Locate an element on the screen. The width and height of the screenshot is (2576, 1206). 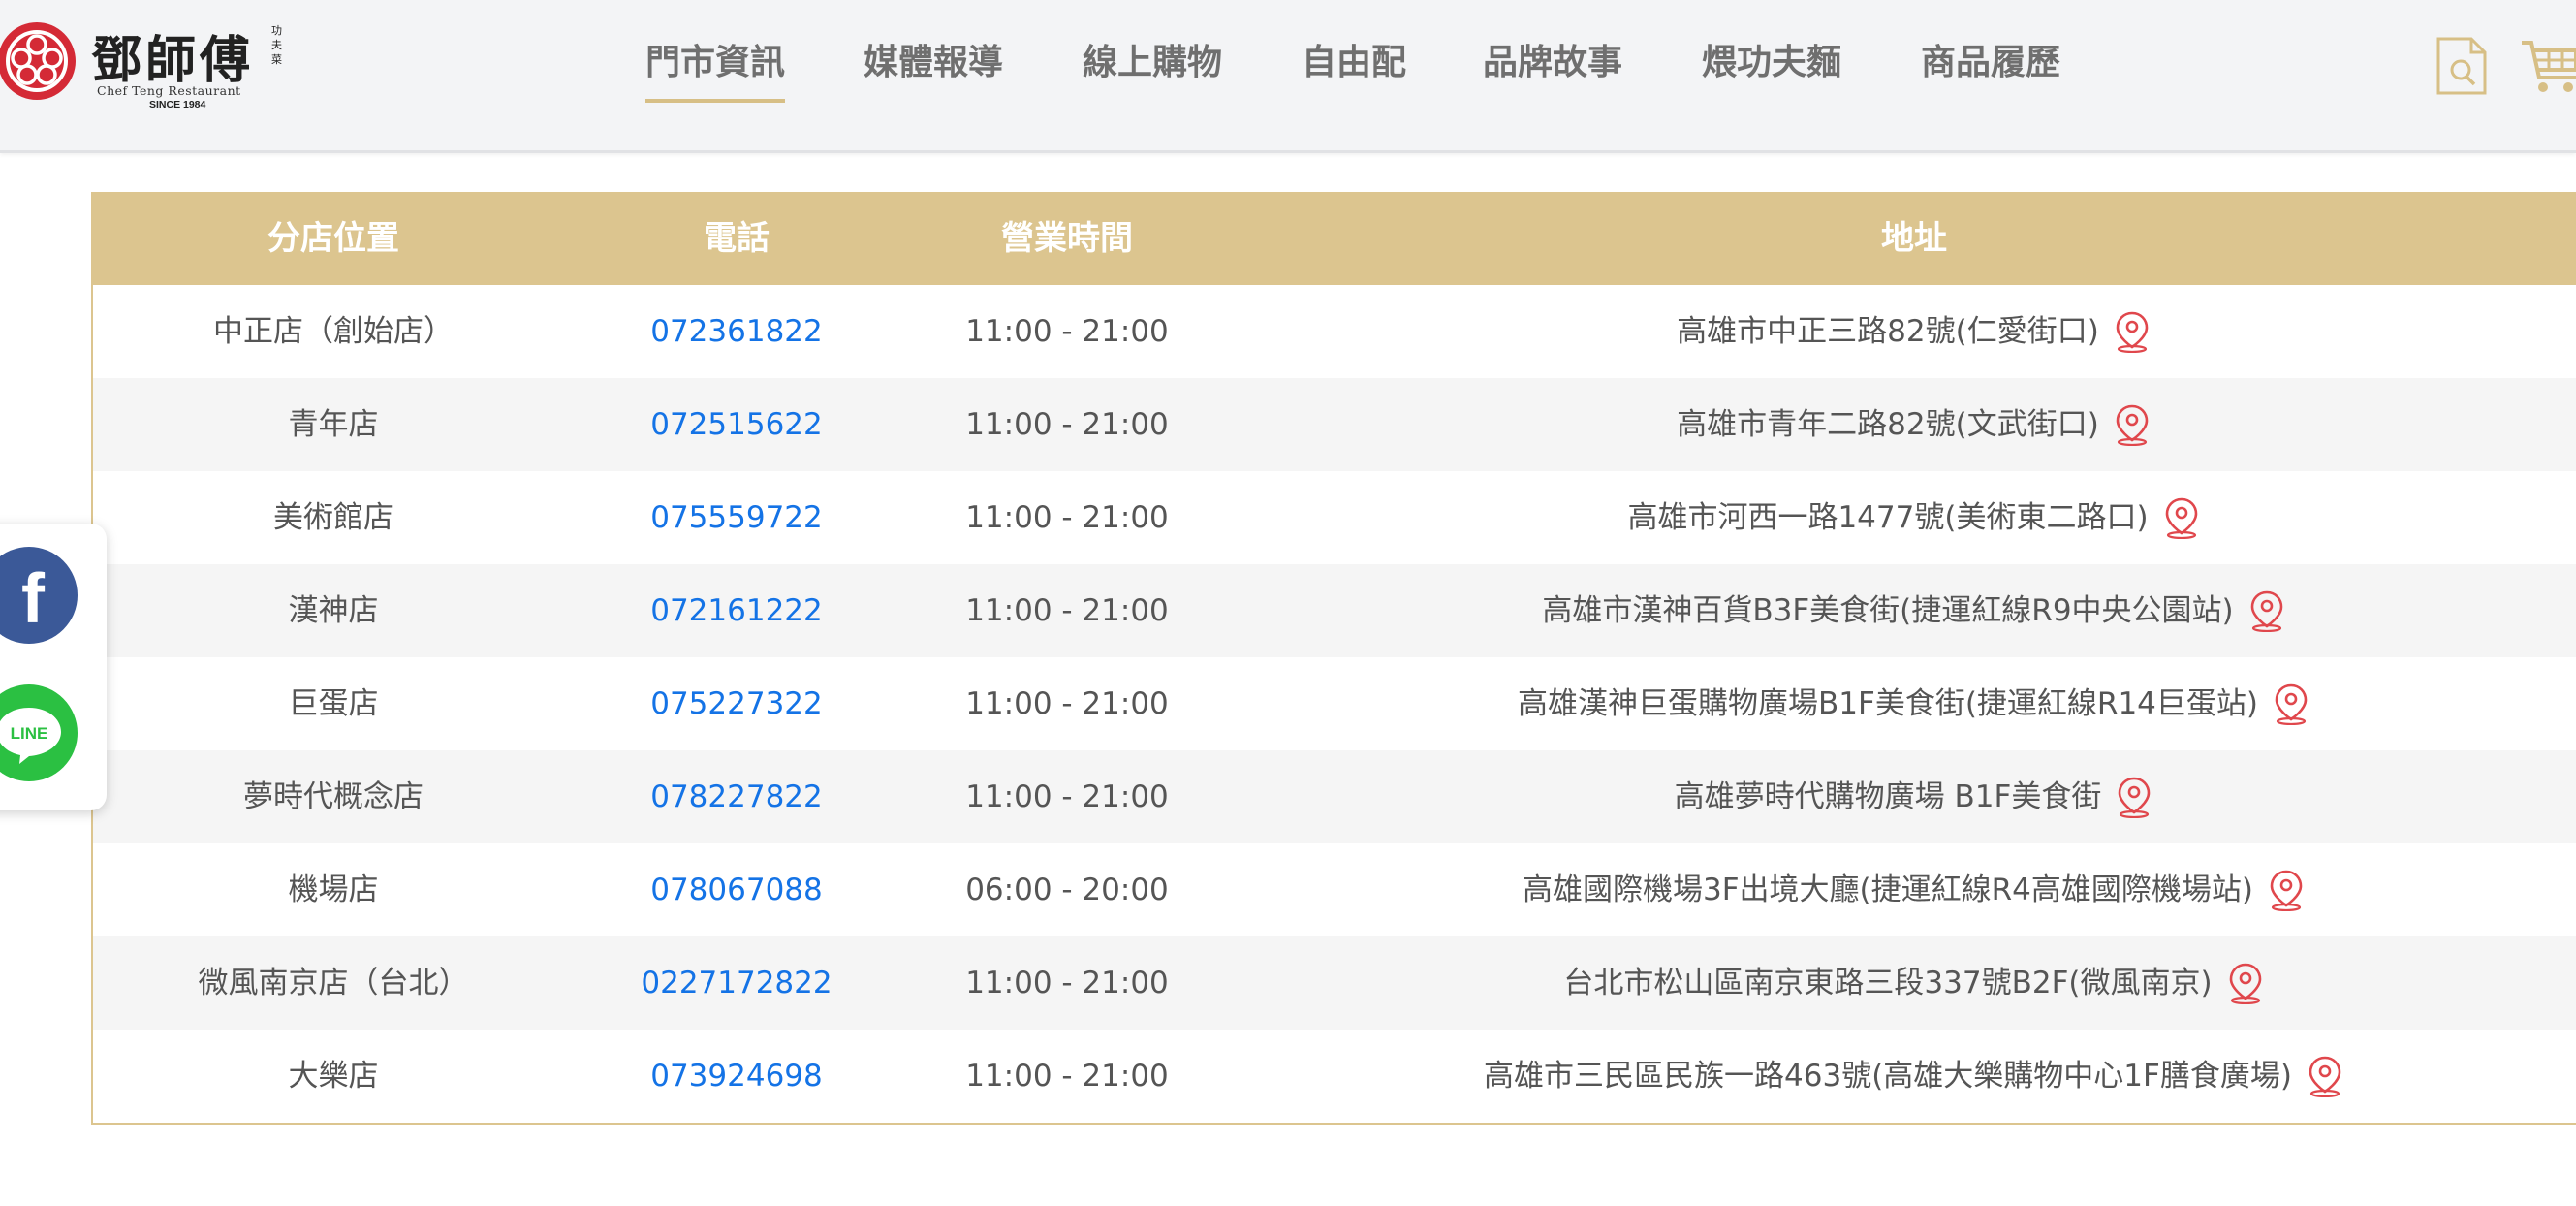
branch-name: 微風南京店（台北） is located at coordinates (333, 983).